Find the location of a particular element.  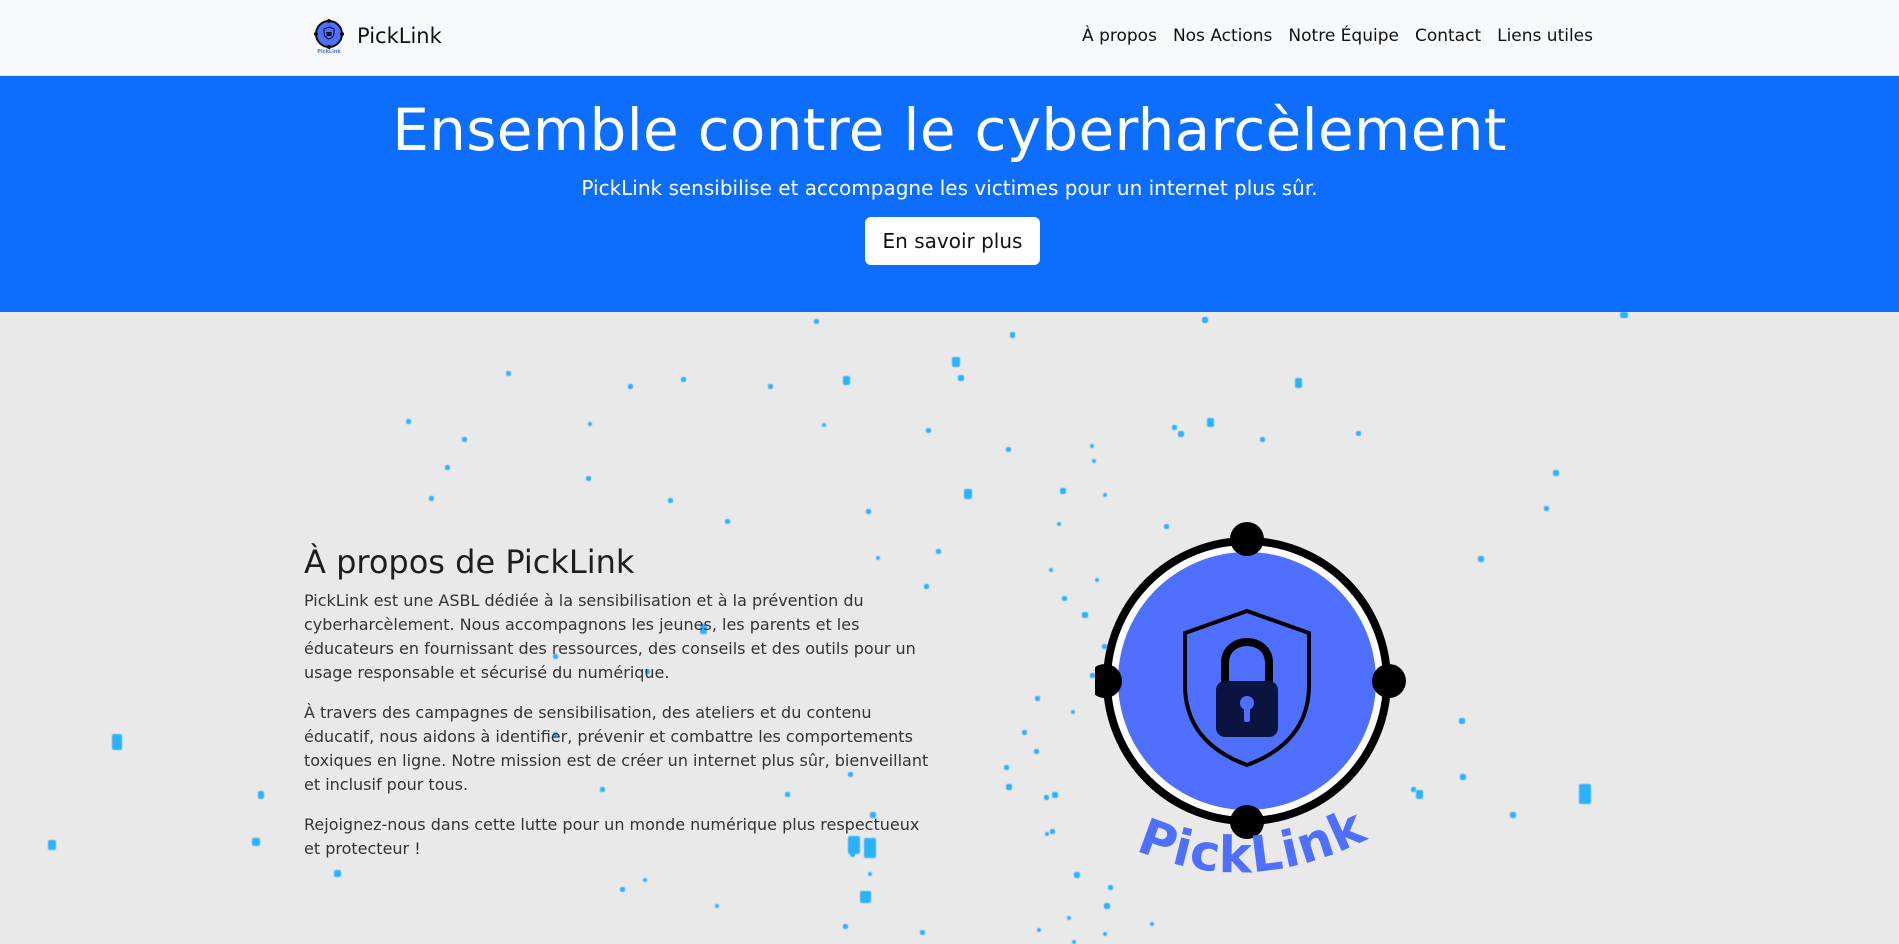

hero-title: Ensemble contre le cyberharcèlement is located at coordinates (949, 130).